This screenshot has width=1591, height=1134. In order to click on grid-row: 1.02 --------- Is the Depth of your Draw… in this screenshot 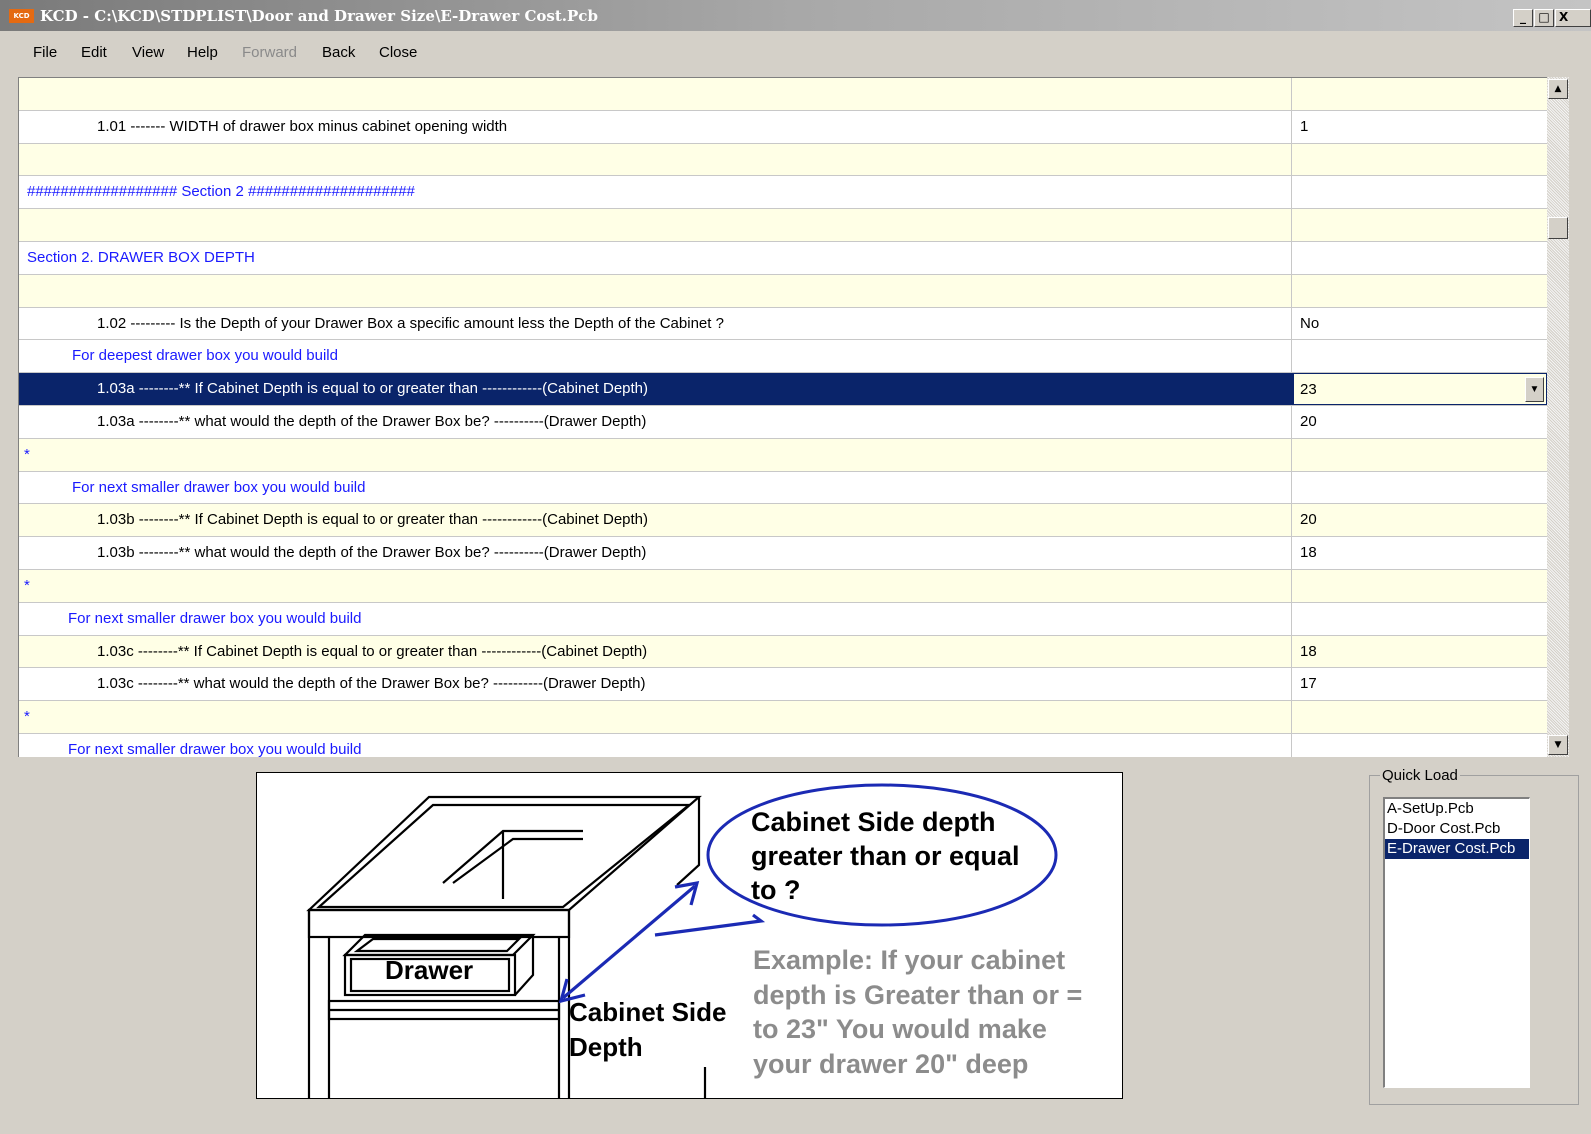, I will do `click(783, 324)`.